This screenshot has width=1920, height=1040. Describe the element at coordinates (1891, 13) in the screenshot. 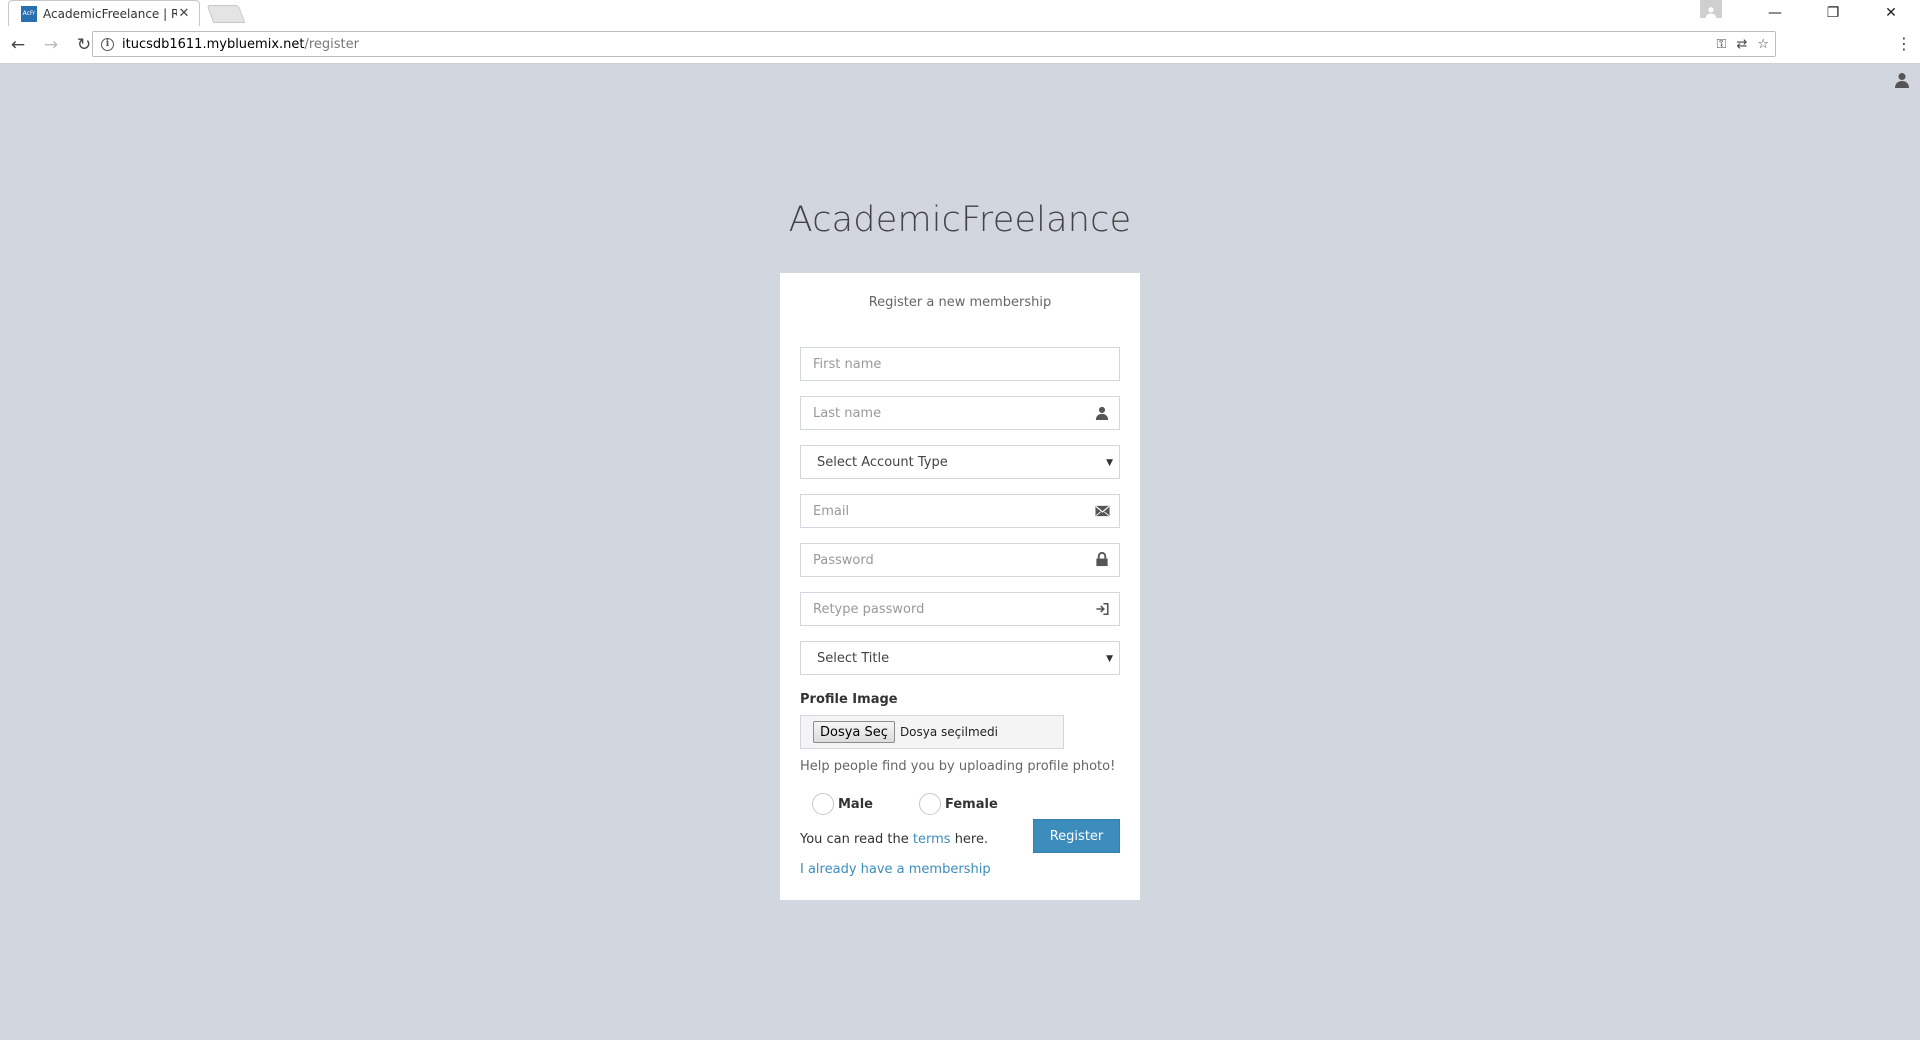

I see `close-window-icon: ✕` at that location.